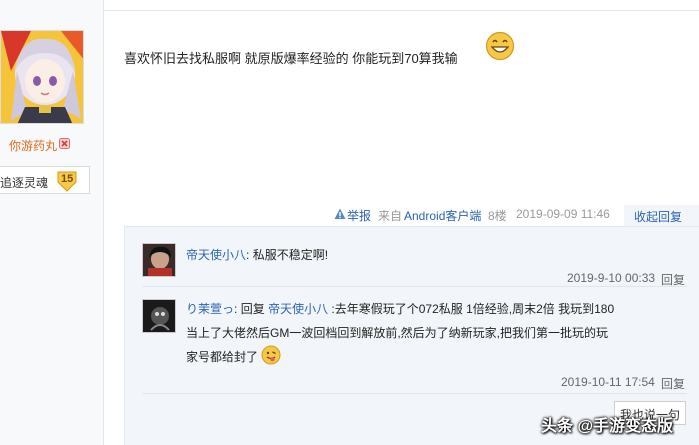  What do you see at coordinates (442, 215) in the screenshot?
I see `source-app-link: Android客户端` at bounding box center [442, 215].